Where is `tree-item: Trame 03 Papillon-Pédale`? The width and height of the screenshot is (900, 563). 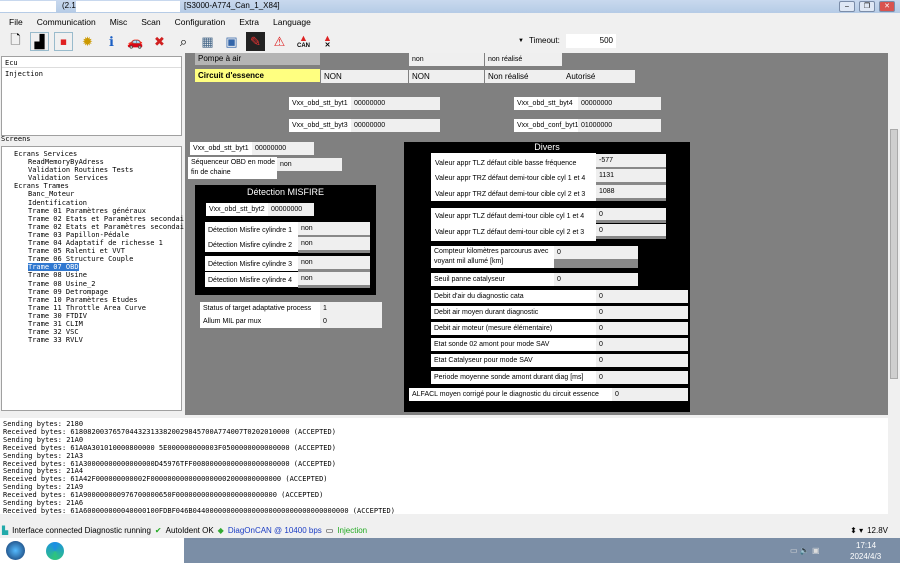 tree-item: Trame 03 Papillon-Pédale is located at coordinates (78, 235).